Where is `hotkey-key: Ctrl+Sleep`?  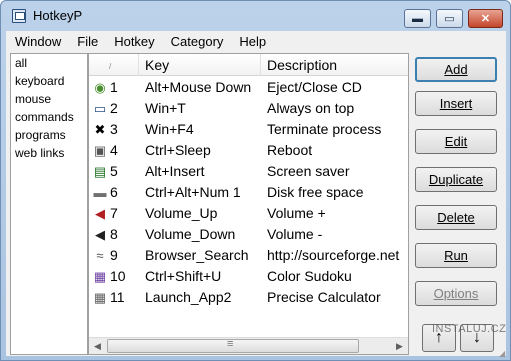 hotkey-key: Ctrl+Sleep is located at coordinates (178, 150).